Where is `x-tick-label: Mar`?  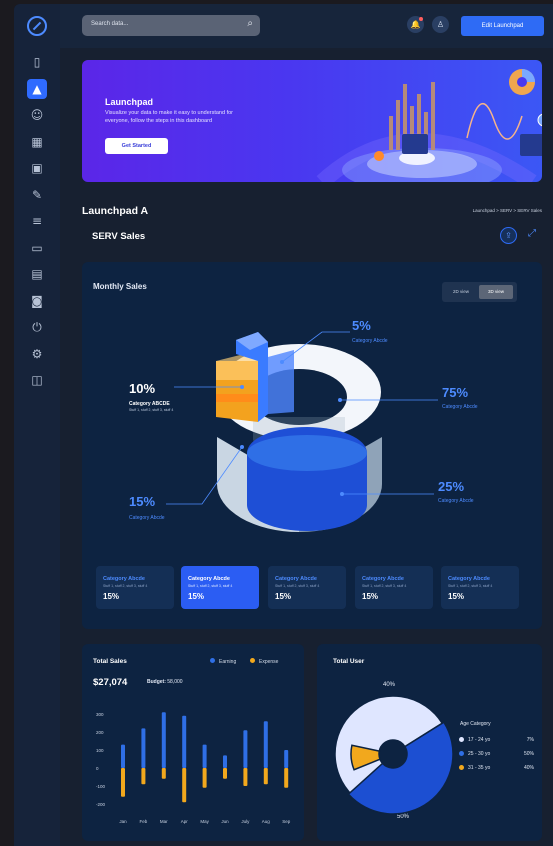
x-tick-label: Mar is located at coordinates (164, 821).